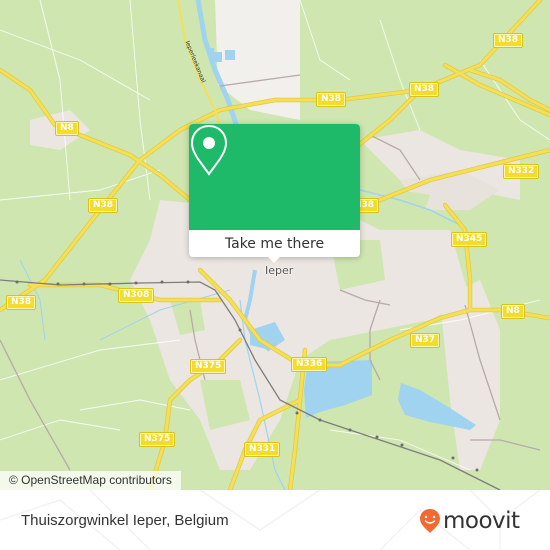 This screenshot has width=550, height=550. Describe the element at coordinates (425, 340) in the screenshot. I see `road-label-n37: N37` at that location.